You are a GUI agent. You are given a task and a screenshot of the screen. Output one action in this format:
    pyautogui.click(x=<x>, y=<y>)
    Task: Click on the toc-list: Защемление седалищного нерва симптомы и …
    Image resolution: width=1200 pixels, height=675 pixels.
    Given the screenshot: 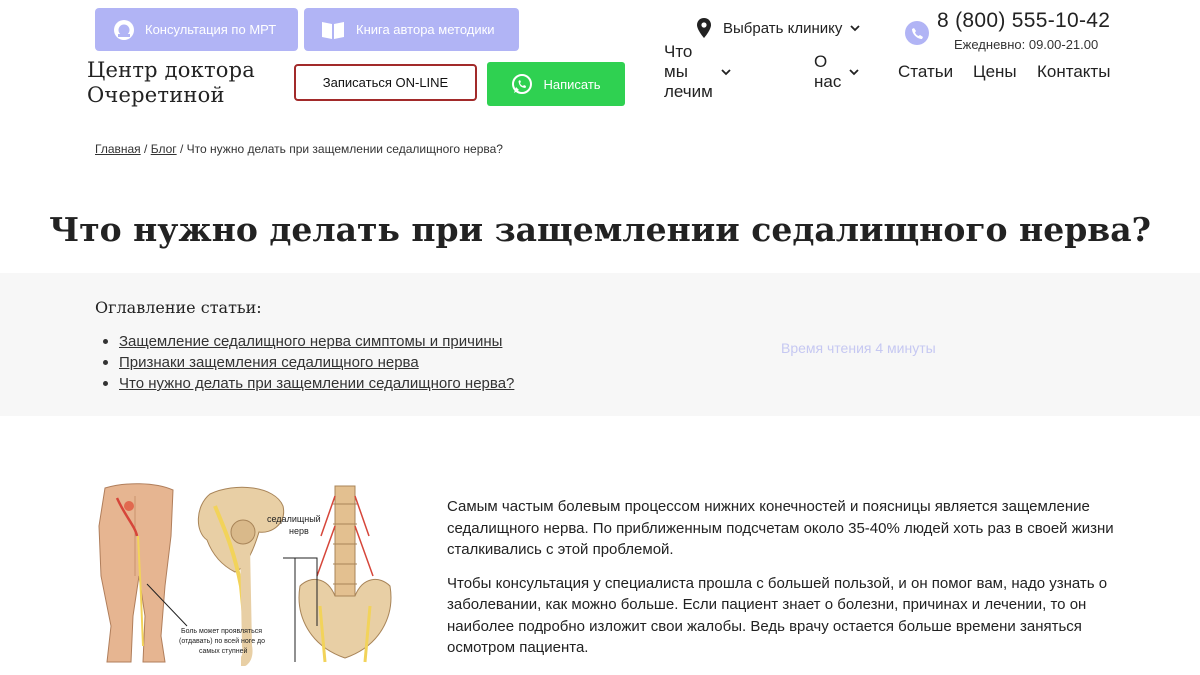 What is the action you would take?
    pyautogui.click(x=308, y=362)
    